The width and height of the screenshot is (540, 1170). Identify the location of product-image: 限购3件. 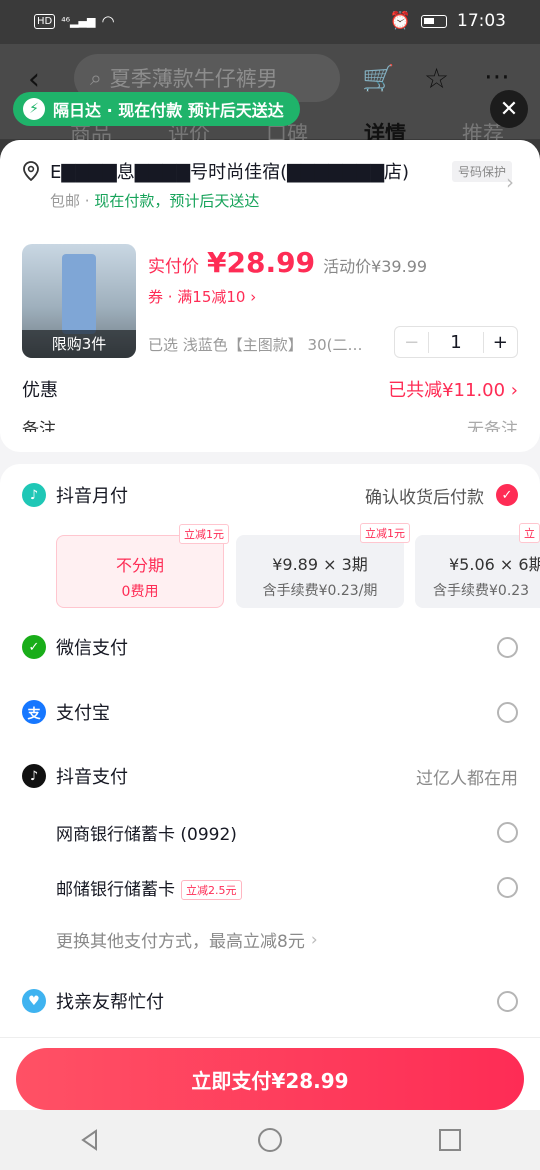
(79, 301).